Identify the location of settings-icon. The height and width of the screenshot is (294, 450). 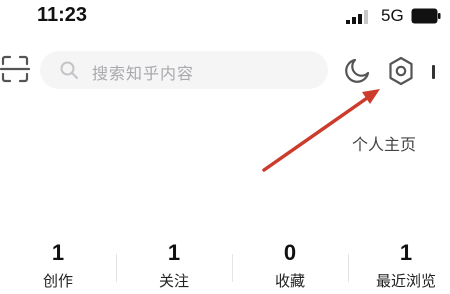
(401, 71).